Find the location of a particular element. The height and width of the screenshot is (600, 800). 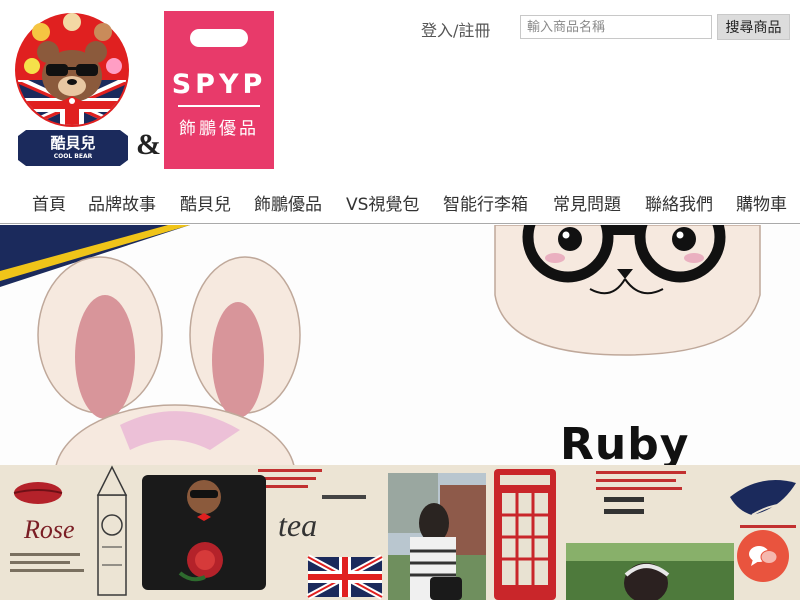

ampersand: & is located at coordinates (148, 144).